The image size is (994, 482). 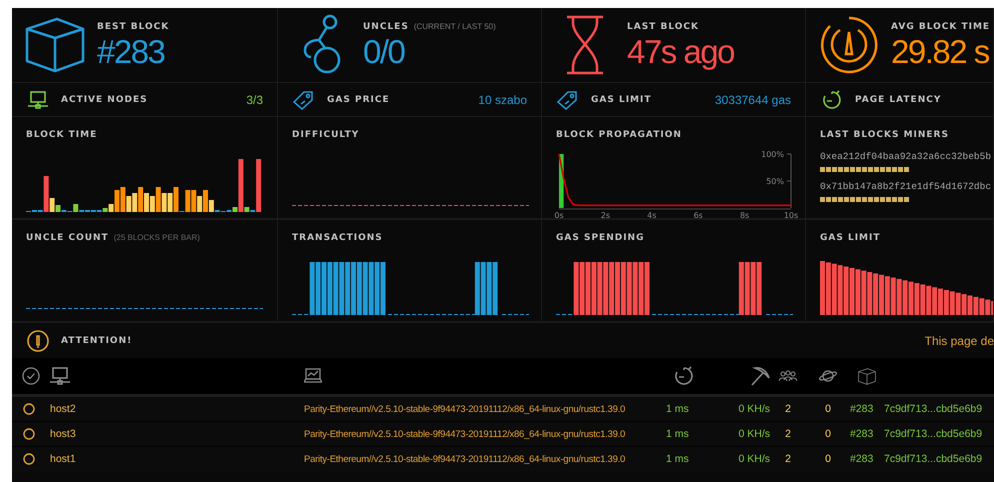 I want to click on stat-value: 30337644 gas, so click(x=752, y=99).